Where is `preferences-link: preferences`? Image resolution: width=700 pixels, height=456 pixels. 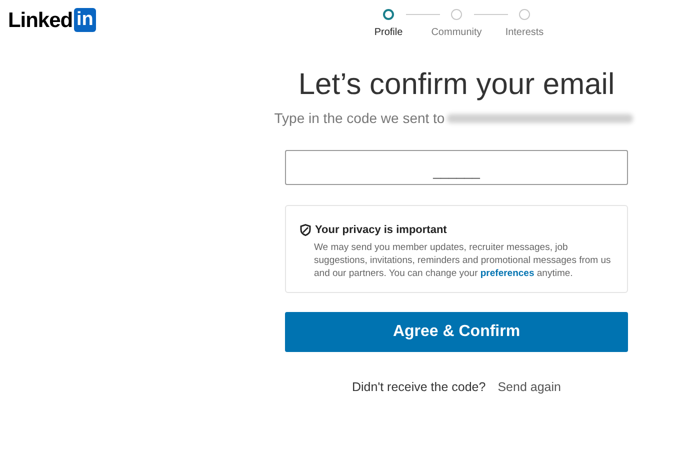 preferences-link: preferences is located at coordinates (507, 273).